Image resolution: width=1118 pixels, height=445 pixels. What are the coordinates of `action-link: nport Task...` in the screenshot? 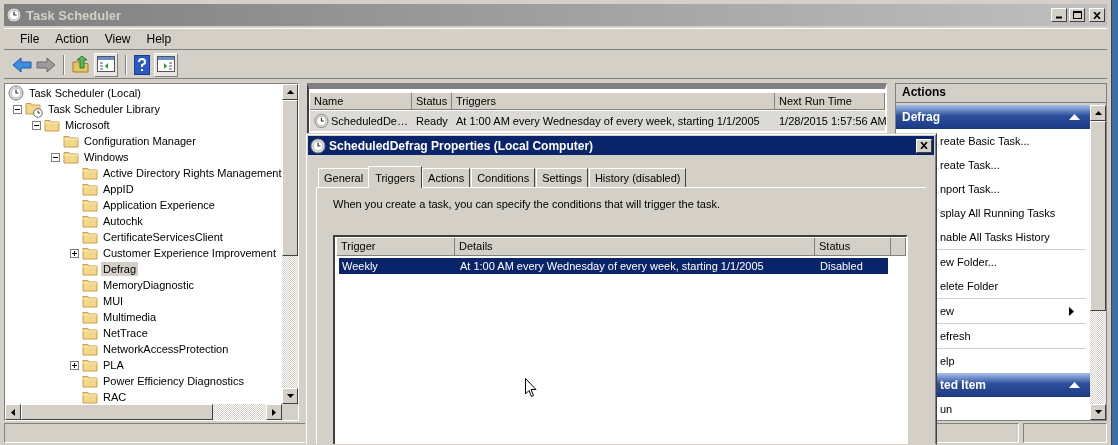 It's located at (970, 189).